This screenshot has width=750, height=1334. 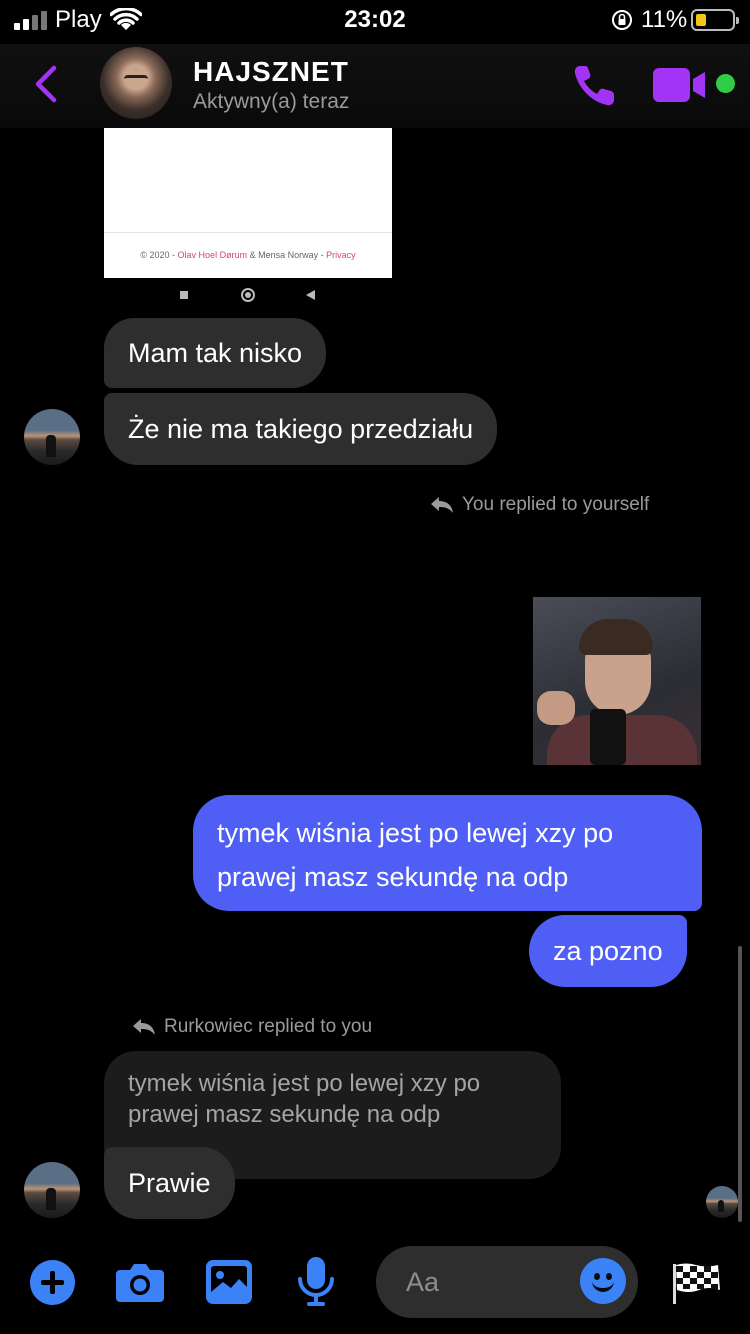 I want to click on back-triangle-icon, so click(x=310, y=295).